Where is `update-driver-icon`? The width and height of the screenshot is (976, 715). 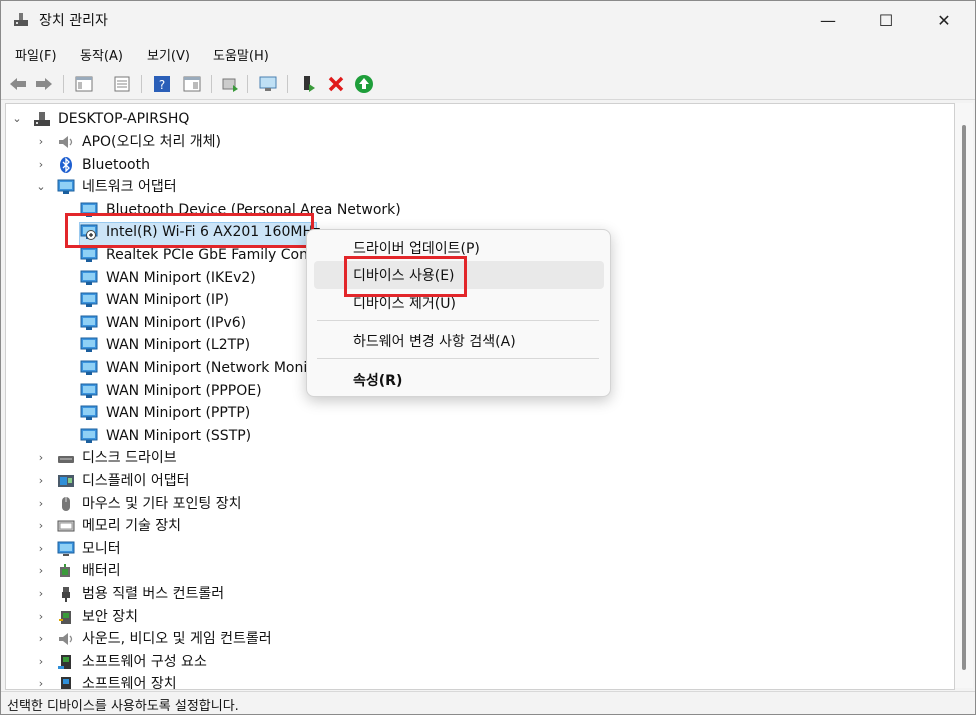
update-driver-icon is located at coordinates (230, 85).